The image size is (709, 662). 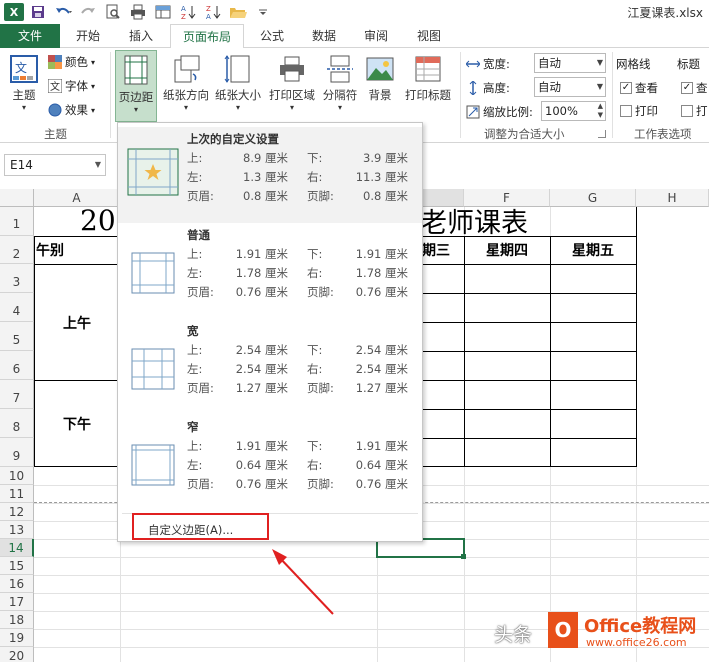 I want to click on size-icon, so click(x=237, y=69).